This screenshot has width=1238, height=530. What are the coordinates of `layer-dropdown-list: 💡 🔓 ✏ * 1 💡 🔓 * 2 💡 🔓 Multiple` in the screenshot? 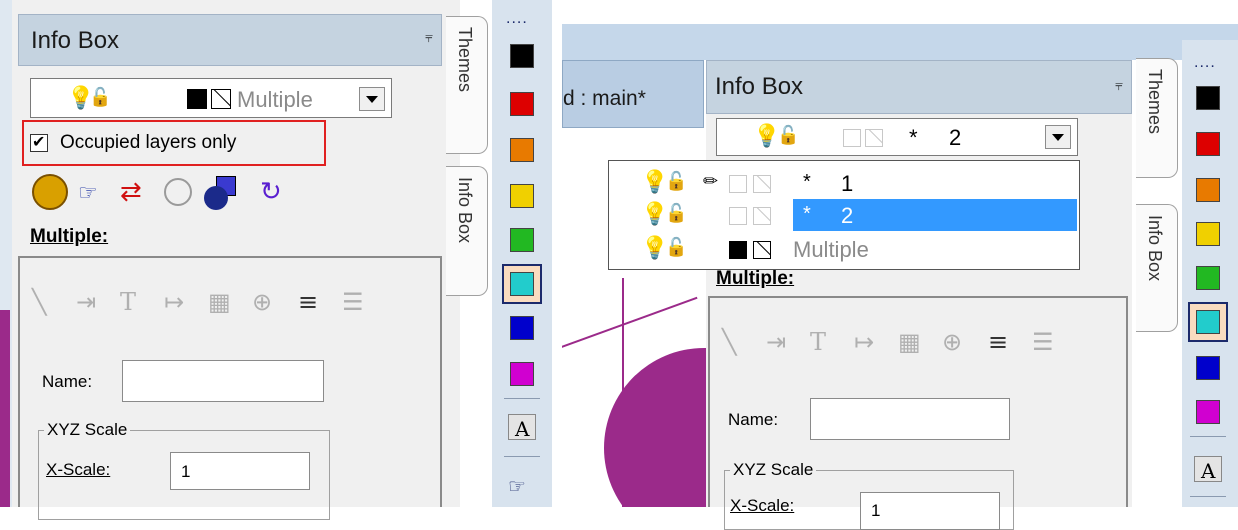 It's located at (844, 215).